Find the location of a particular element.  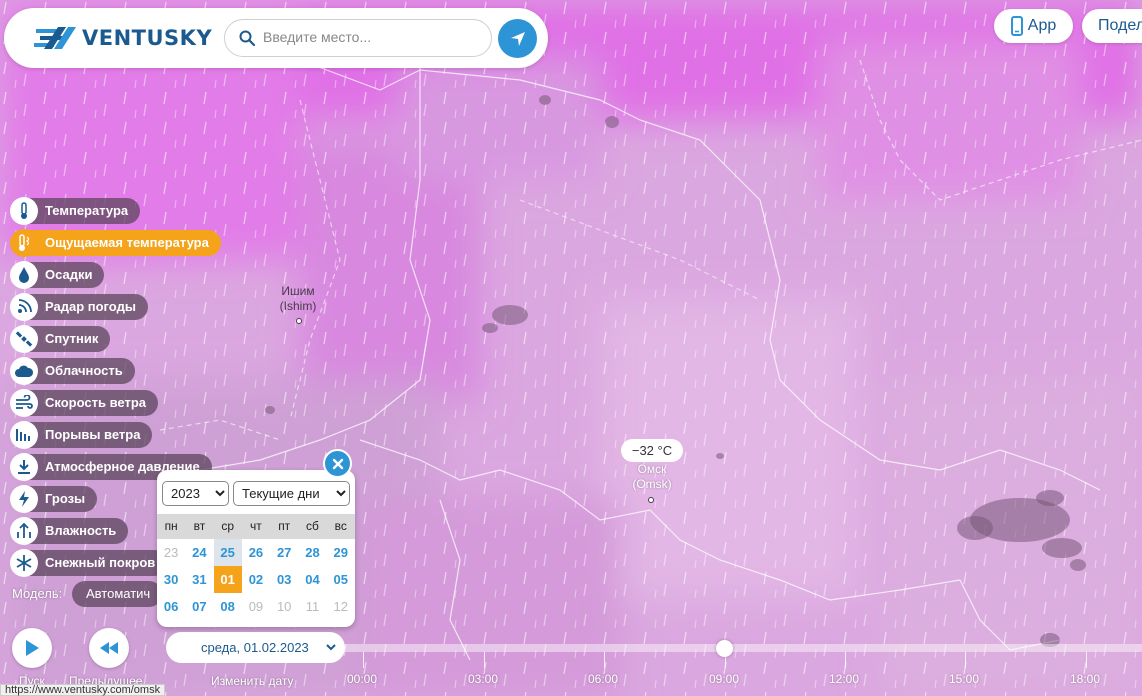

search-input is located at coordinates (373, 37).